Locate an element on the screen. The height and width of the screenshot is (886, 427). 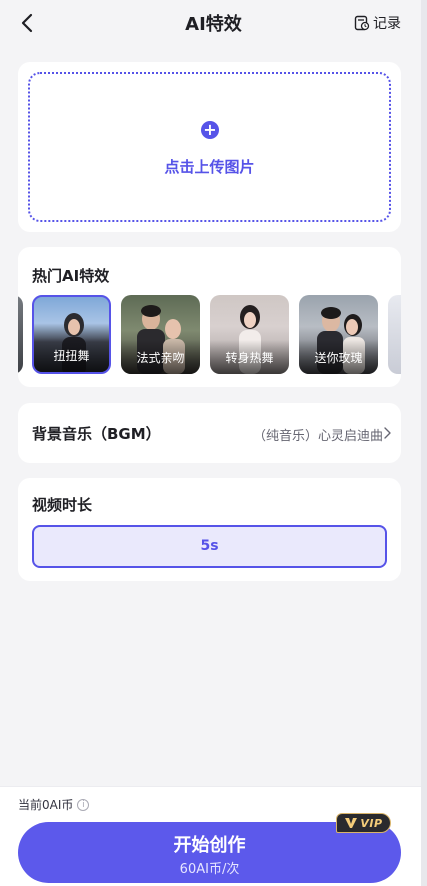
header-bar: AI特效 记录 is located at coordinates (213, 23).